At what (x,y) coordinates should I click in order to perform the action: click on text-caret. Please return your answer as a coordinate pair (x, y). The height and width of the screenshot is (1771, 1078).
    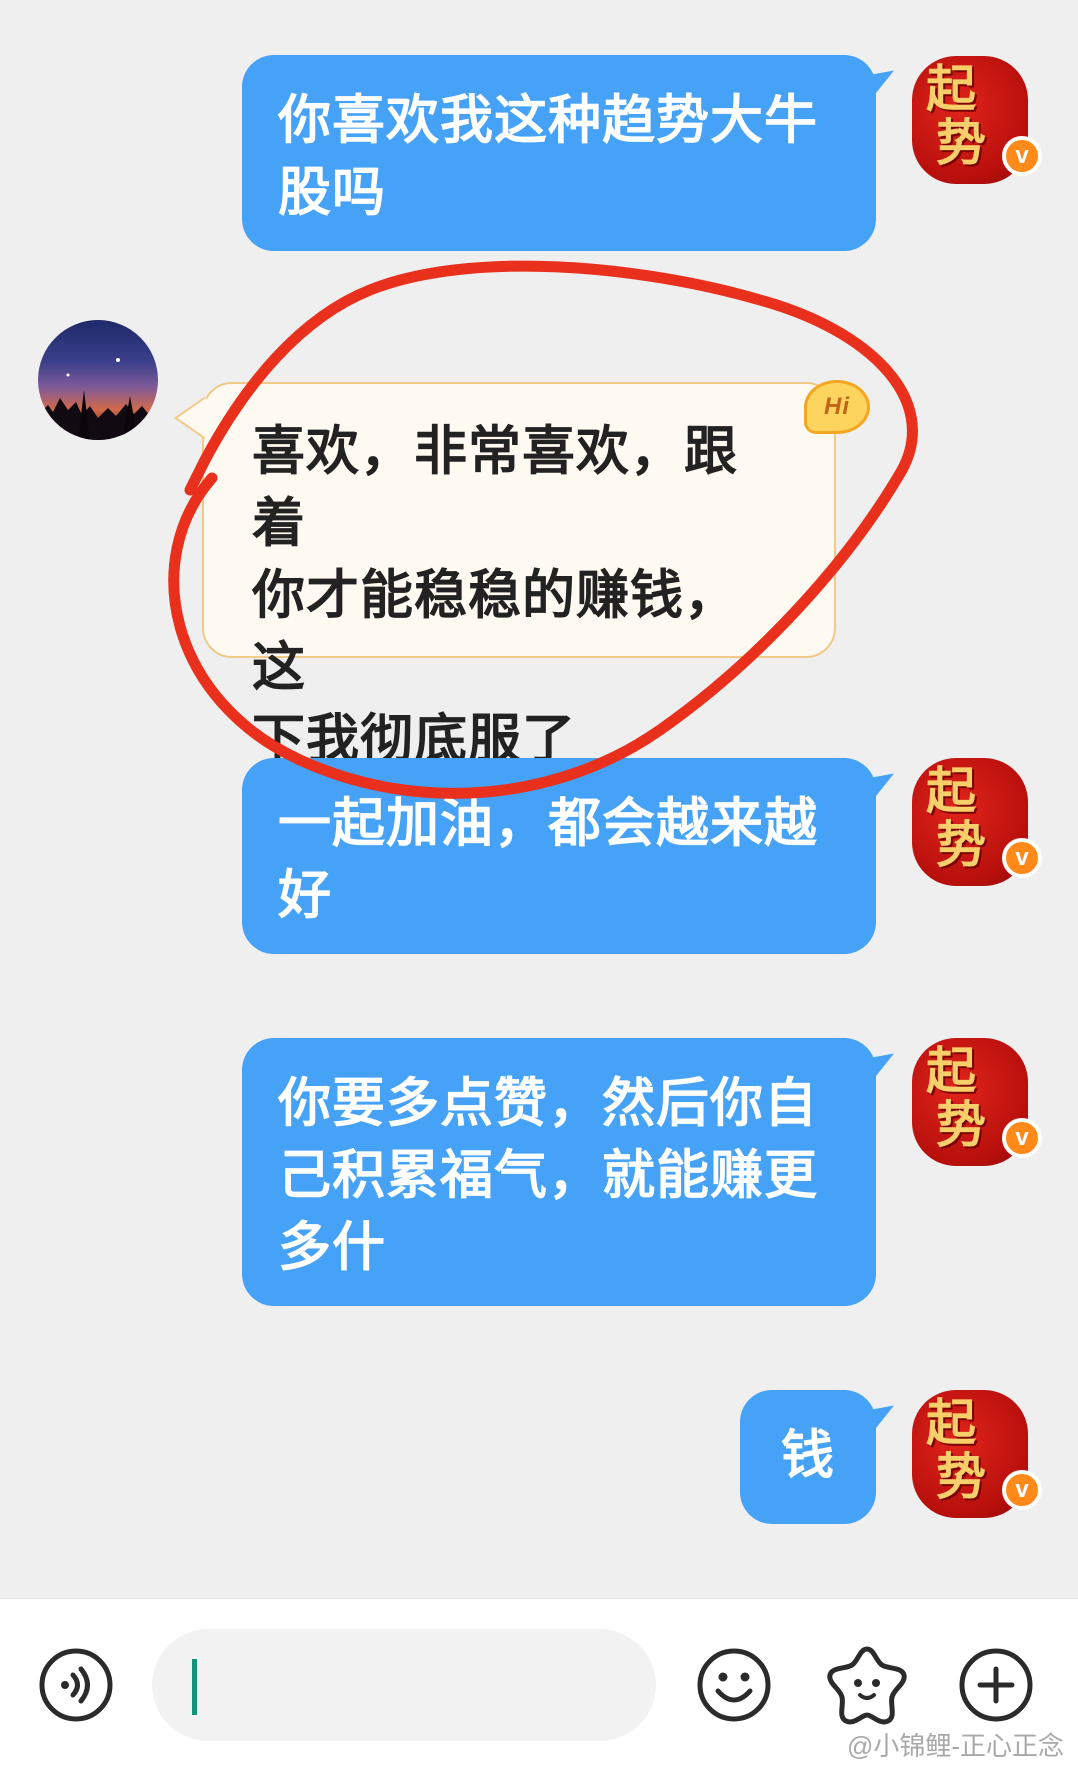
    Looking at the image, I should click on (194, 1687).